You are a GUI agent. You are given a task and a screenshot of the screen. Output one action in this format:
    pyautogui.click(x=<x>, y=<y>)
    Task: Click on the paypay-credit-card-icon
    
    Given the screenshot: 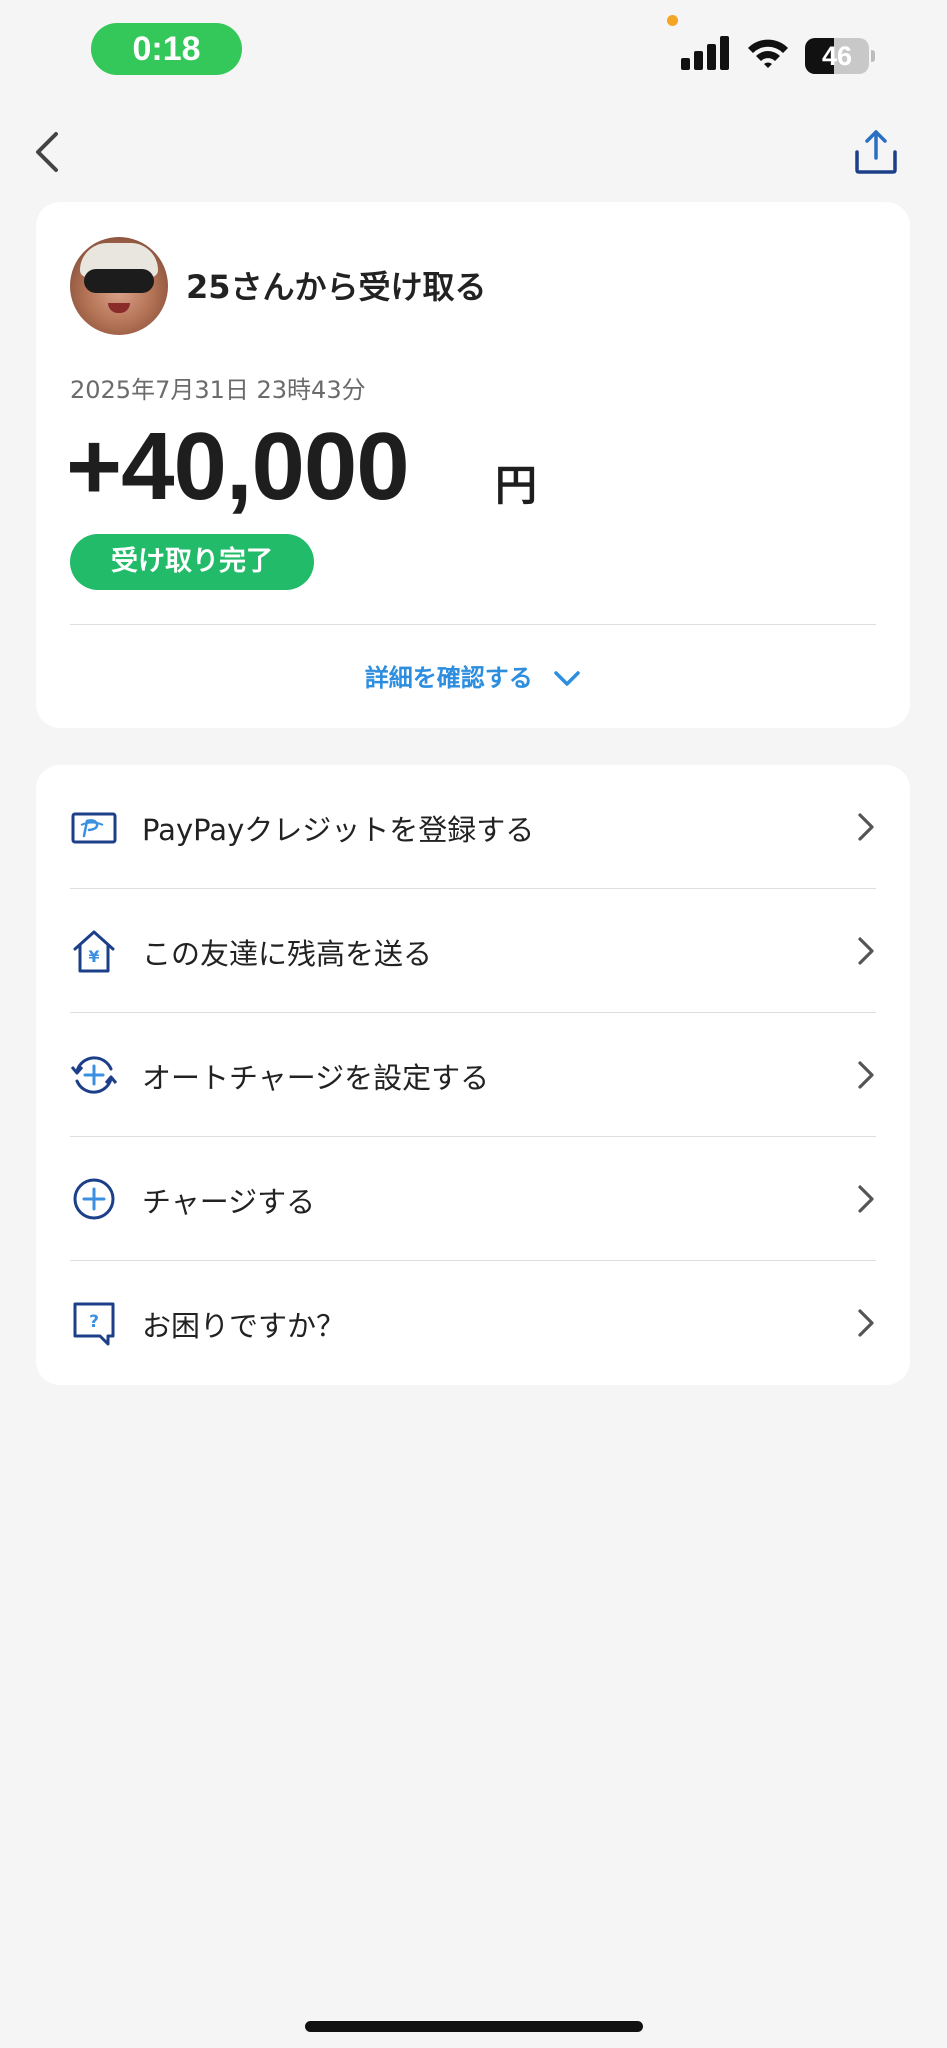 What is the action you would take?
    pyautogui.click(x=94, y=828)
    